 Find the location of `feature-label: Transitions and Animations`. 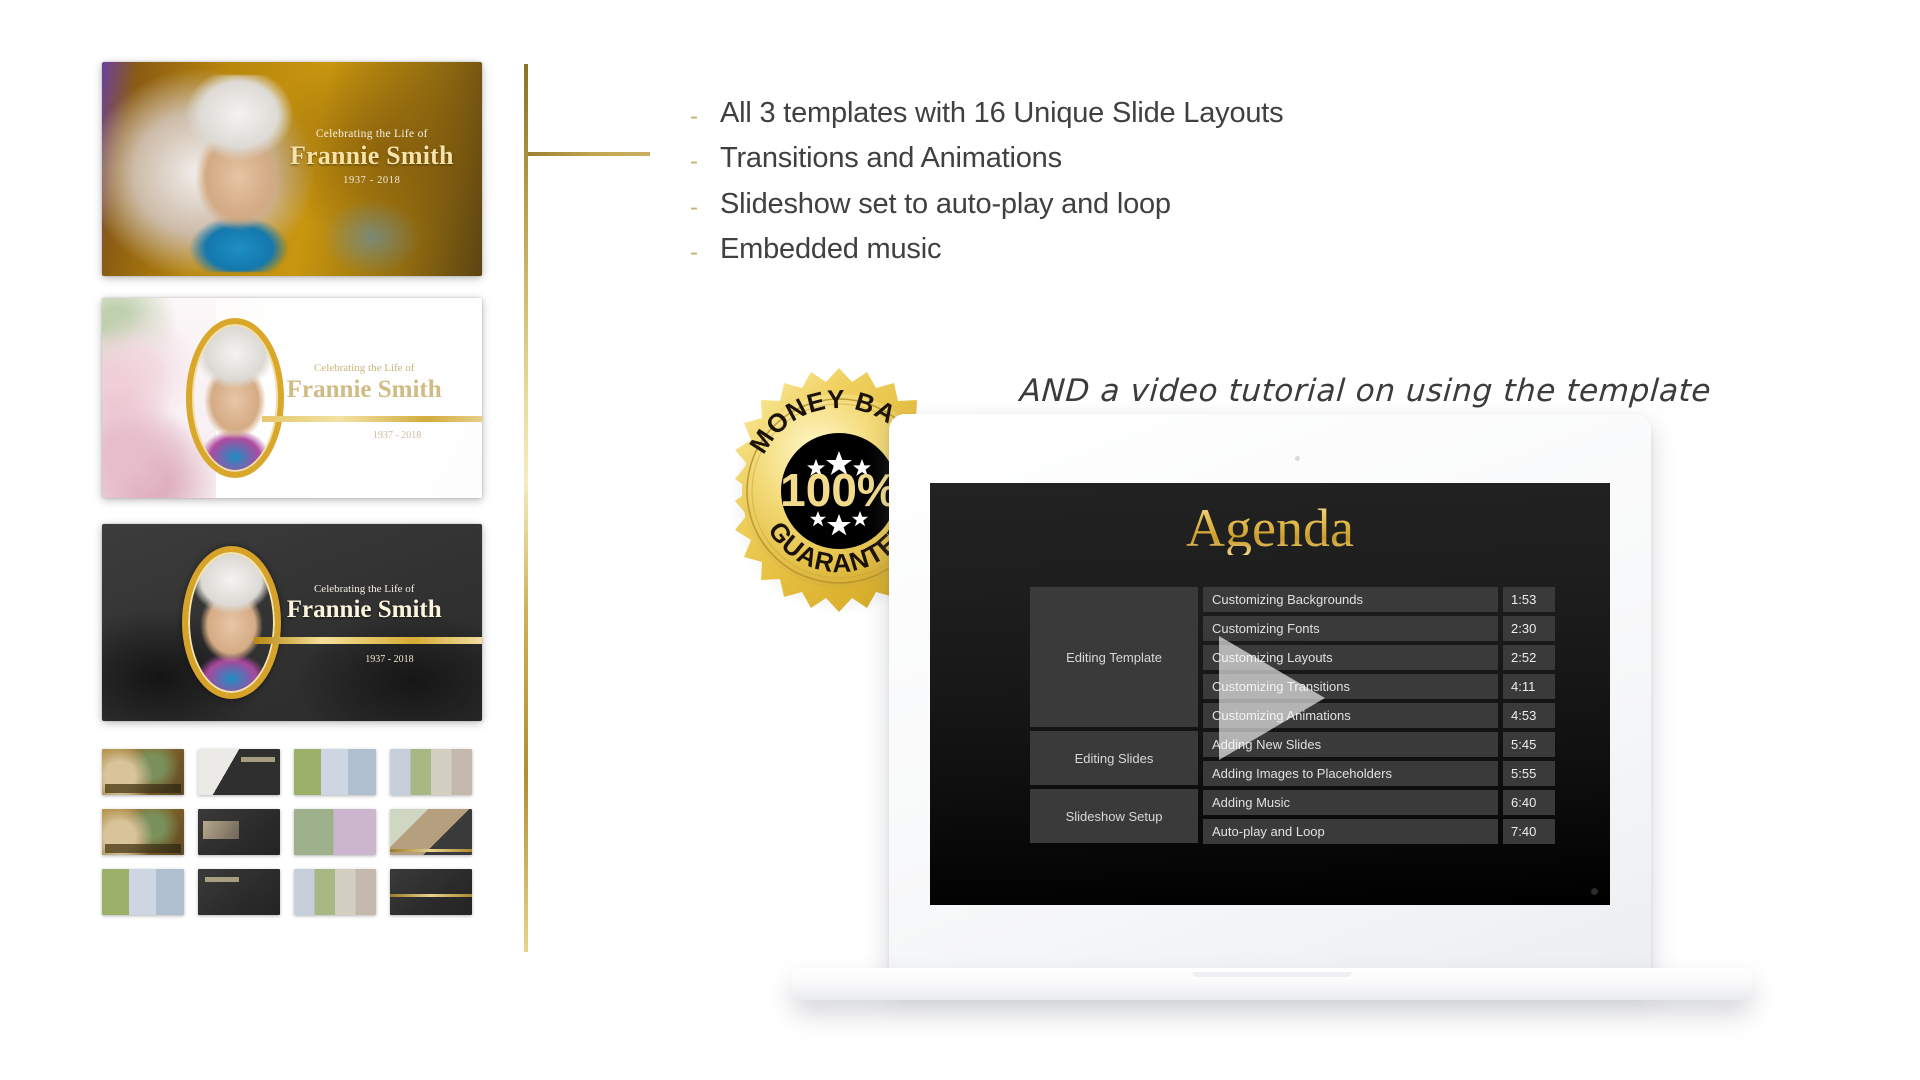

feature-label: Transitions and Animations is located at coordinates (891, 158).